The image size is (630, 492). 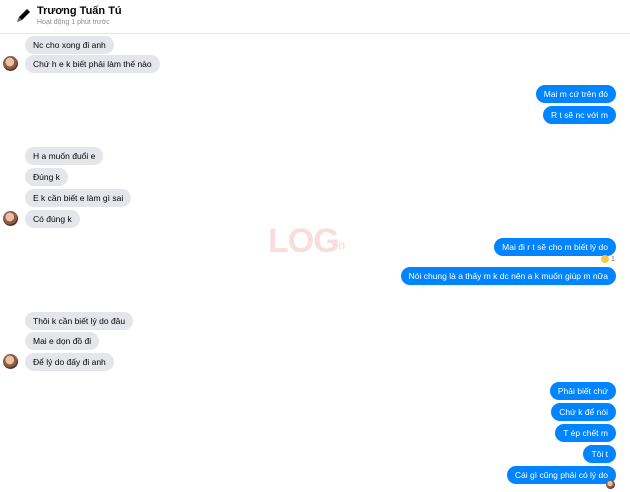 I want to click on pen-icon, so click(x=23, y=16).